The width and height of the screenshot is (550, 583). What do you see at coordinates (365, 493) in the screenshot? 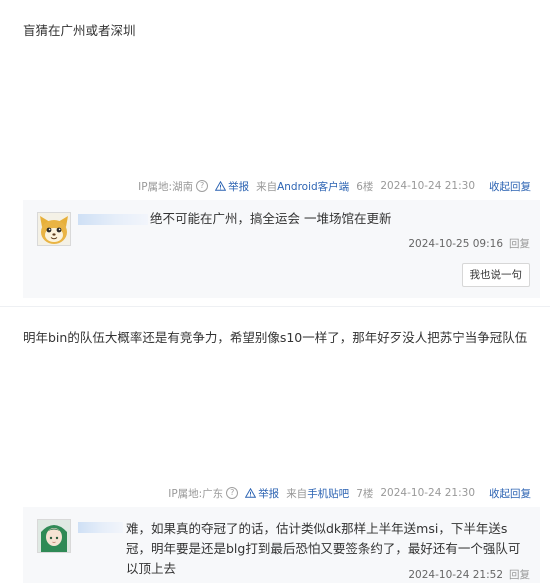
I see `floor-number: 7楼` at bounding box center [365, 493].